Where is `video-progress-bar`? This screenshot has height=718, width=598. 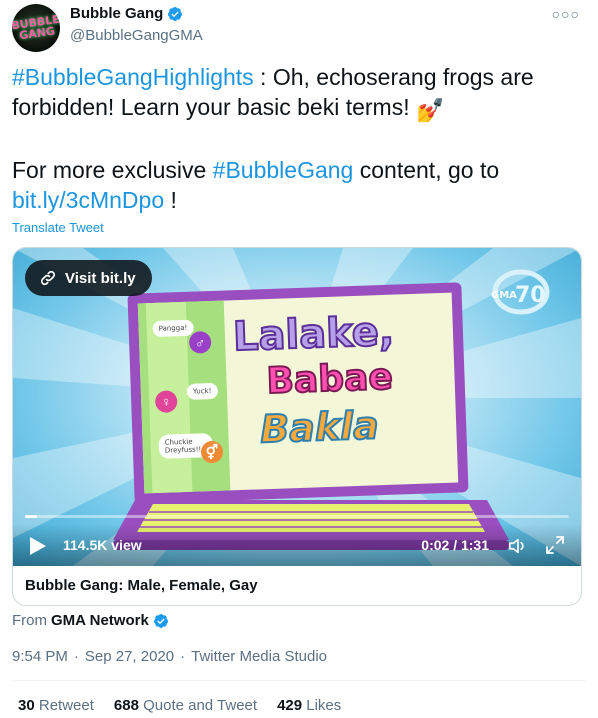 video-progress-bar is located at coordinates (297, 516).